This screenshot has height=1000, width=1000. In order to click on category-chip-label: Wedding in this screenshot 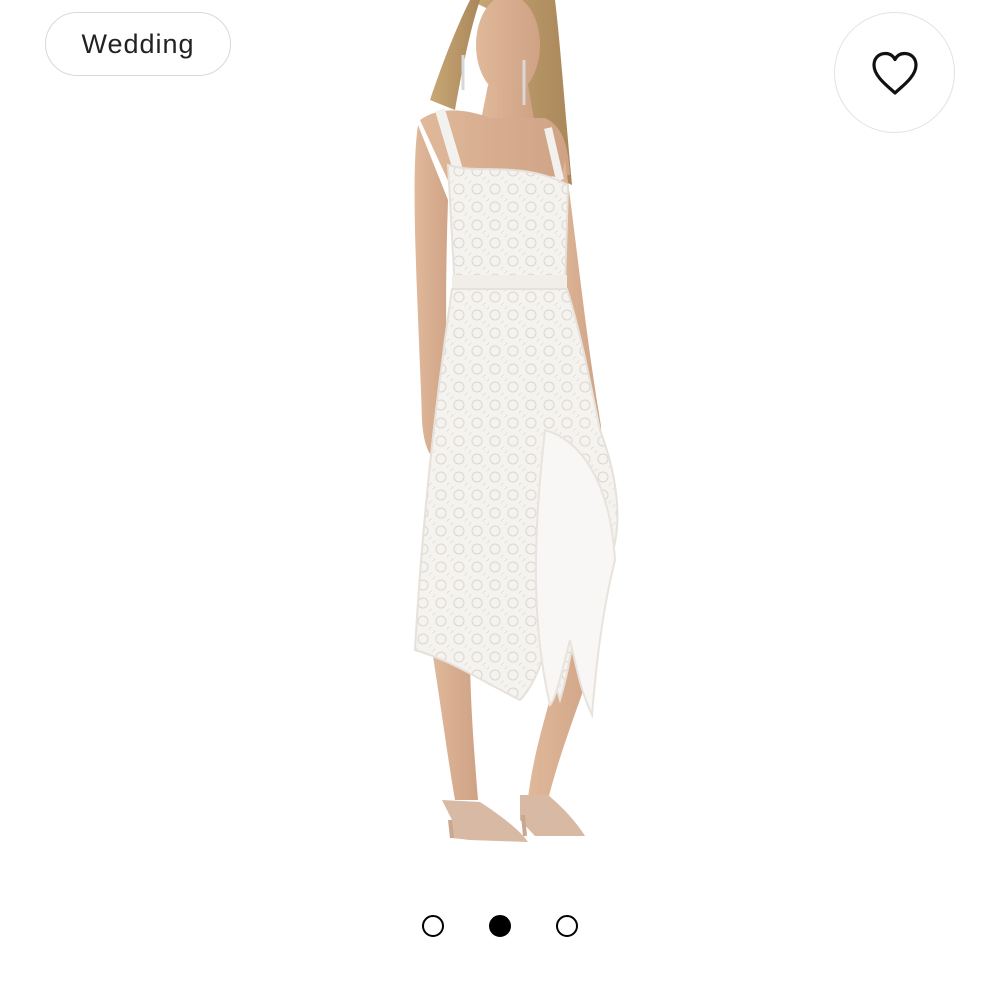, I will do `click(138, 43)`.